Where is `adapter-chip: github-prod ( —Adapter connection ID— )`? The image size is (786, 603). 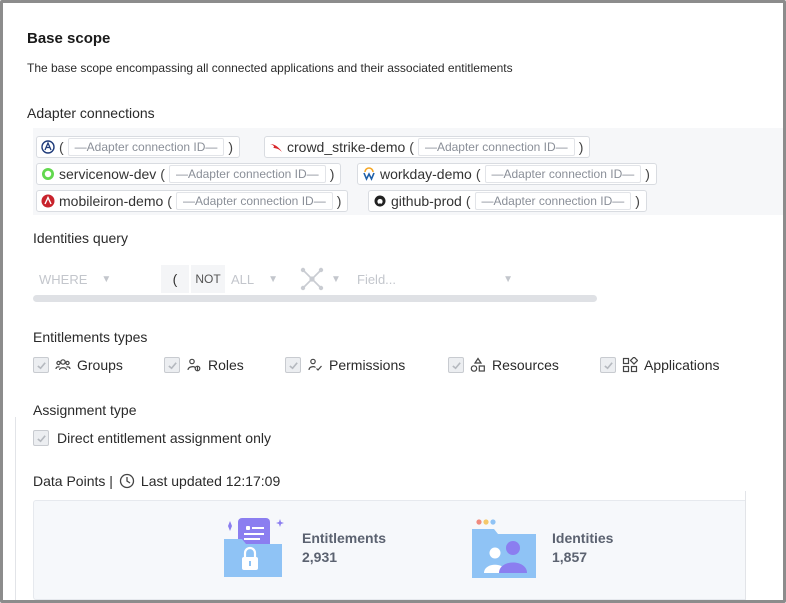 adapter-chip: github-prod ( —Adapter connection ID— ) is located at coordinates (507, 201).